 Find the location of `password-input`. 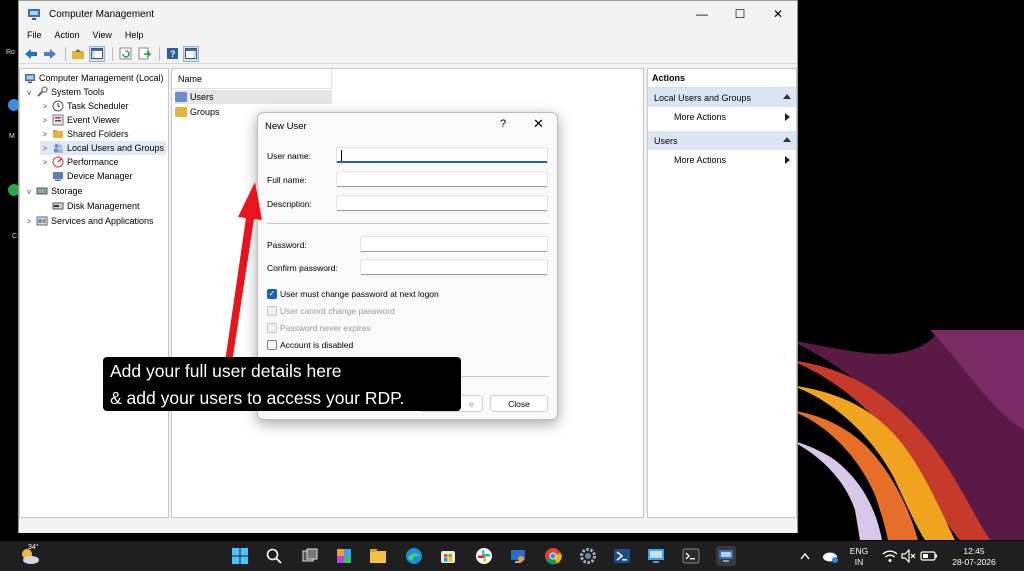

password-input is located at coordinates (454, 244).